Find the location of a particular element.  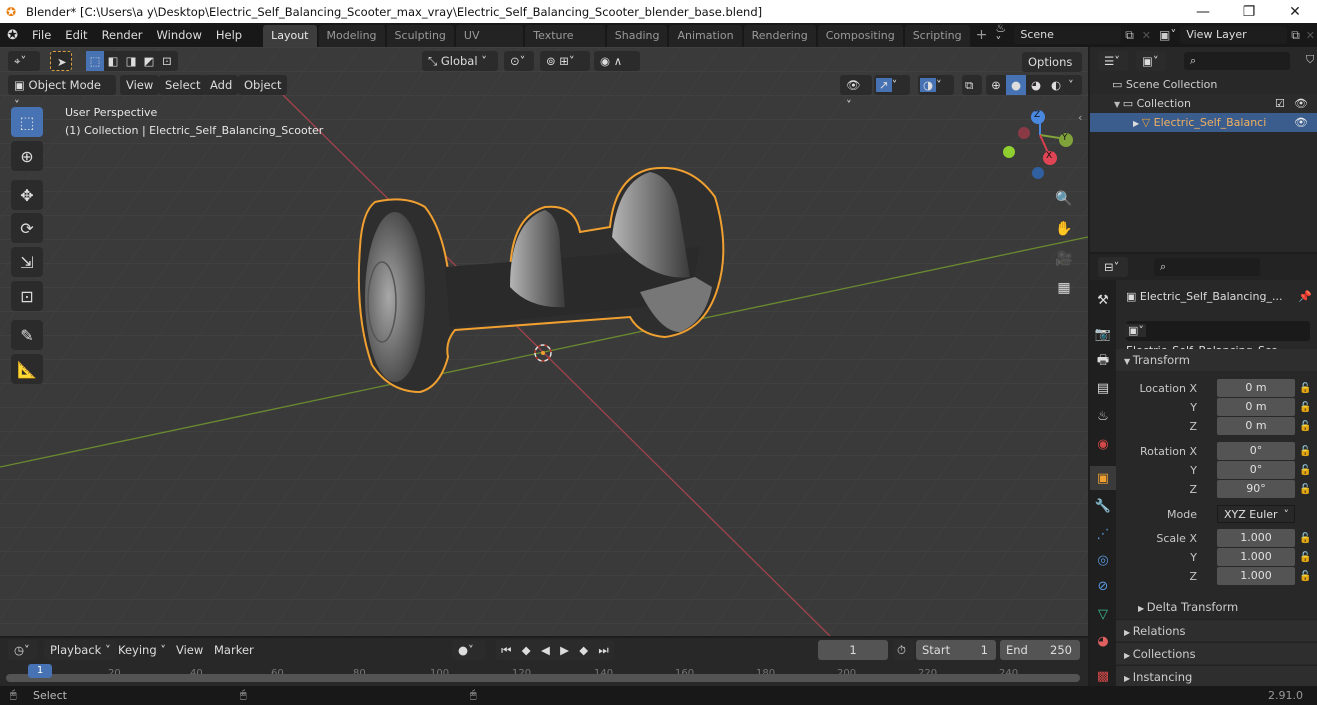

outliner-item-scooter: ▶ ▽ Electric_Self_Balanci 👁 is located at coordinates (1203, 122).